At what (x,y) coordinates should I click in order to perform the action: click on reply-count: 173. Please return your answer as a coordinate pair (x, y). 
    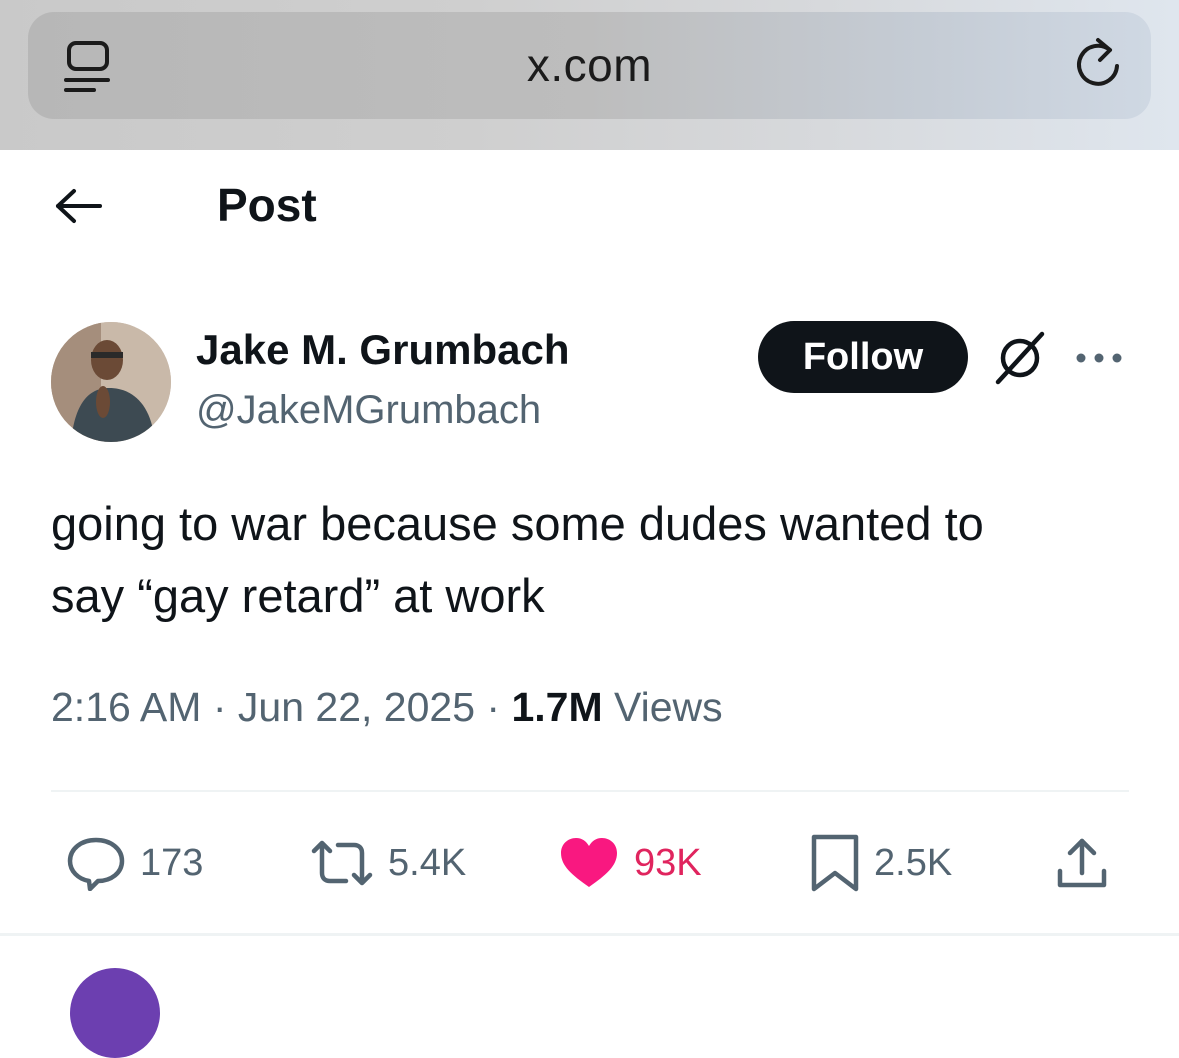
    Looking at the image, I should click on (172, 862).